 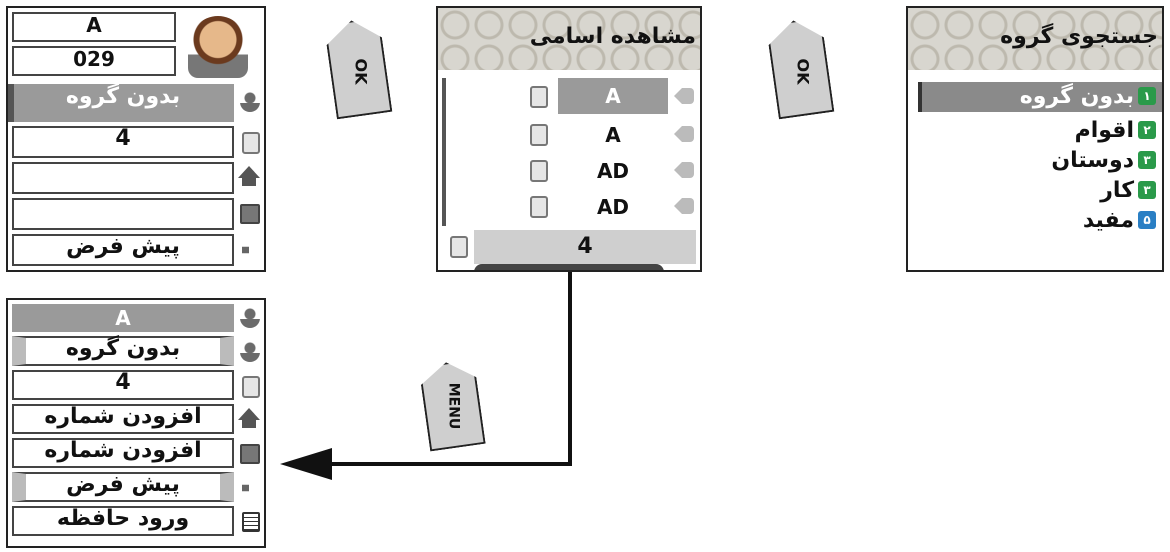 What do you see at coordinates (306, 464) in the screenshot?
I see `connector-arrowhead` at bounding box center [306, 464].